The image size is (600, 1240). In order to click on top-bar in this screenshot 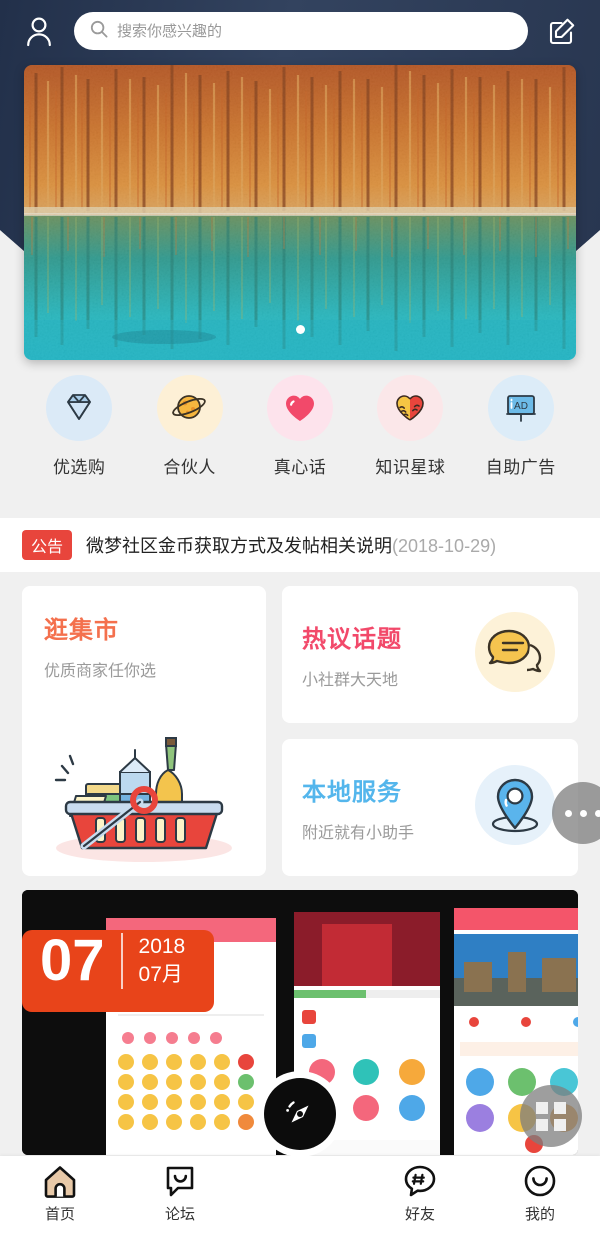, I will do `click(300, 31)`.